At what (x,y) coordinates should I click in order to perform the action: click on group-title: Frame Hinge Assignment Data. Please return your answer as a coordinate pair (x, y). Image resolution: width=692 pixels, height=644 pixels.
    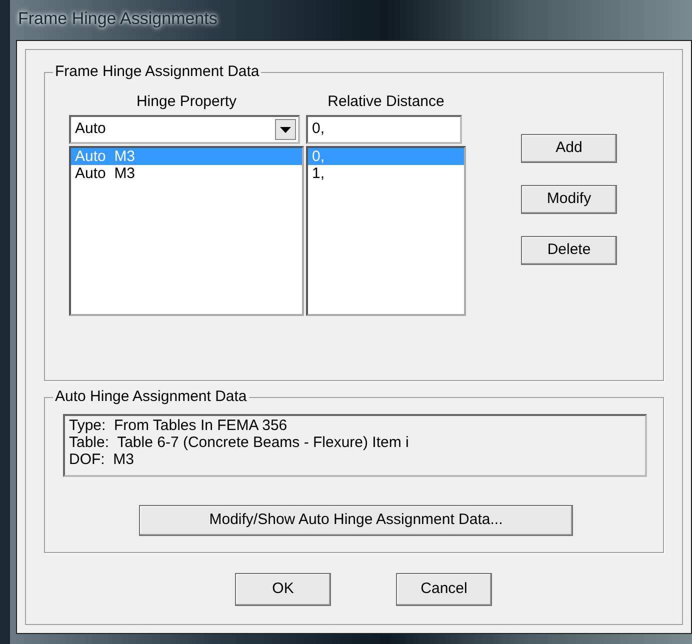
    Looking at the image, I should click on (157, 72).